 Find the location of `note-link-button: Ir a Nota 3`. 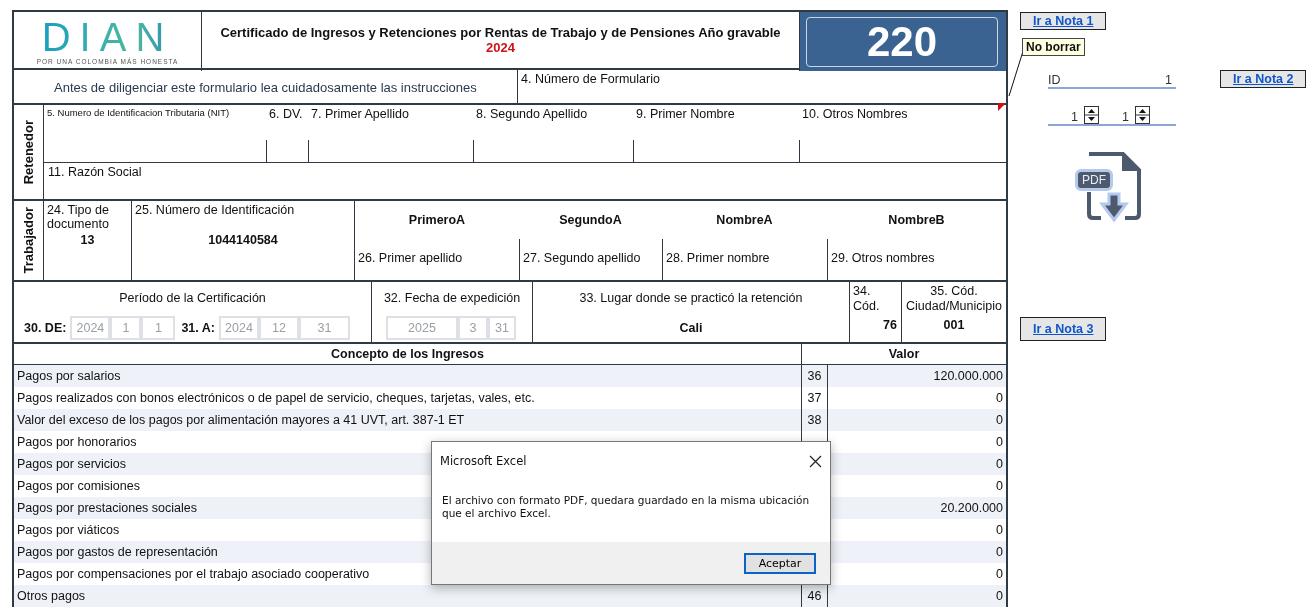

note-link-button: Ir a Nota 3 is located at coordinates (1063, 329).